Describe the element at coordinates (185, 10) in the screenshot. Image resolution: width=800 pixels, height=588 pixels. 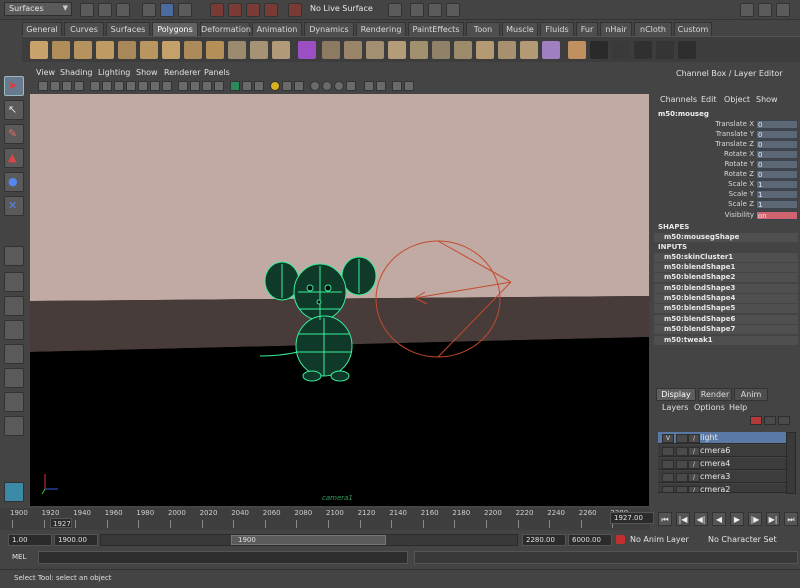
I see `select-component-icon` at that location.